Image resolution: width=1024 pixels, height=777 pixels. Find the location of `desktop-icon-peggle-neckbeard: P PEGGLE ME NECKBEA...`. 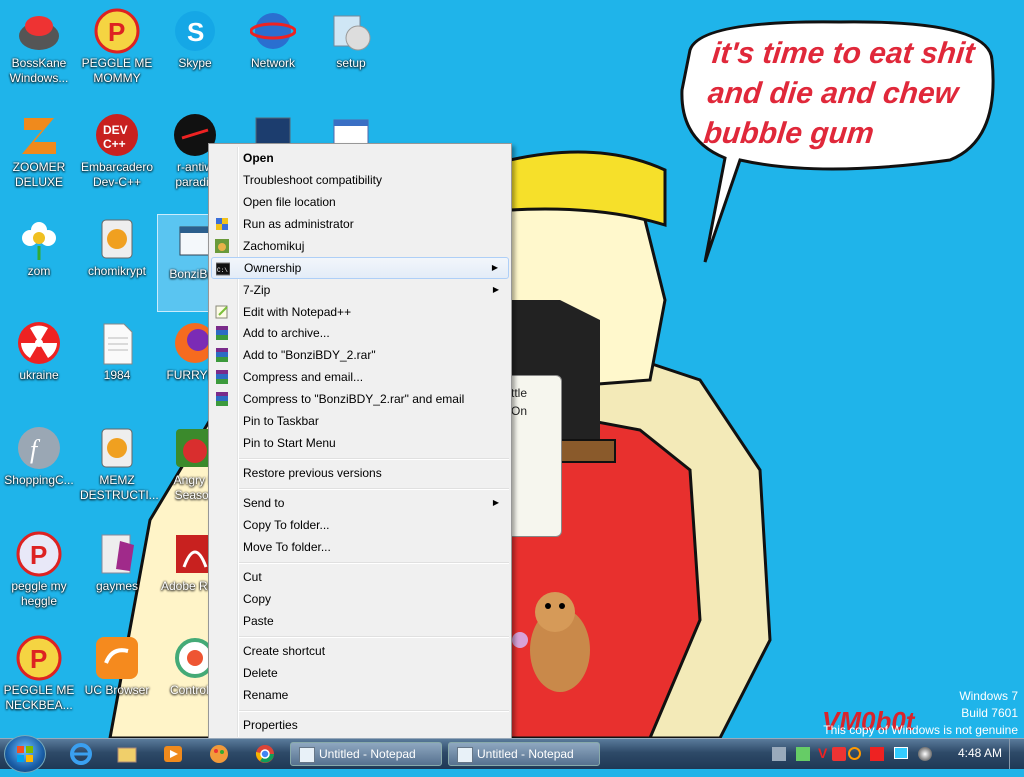

desktop-icon-peggle-neckbeard: P PEGGLE ME NECKBEA... is located at coordinates (39, 679).